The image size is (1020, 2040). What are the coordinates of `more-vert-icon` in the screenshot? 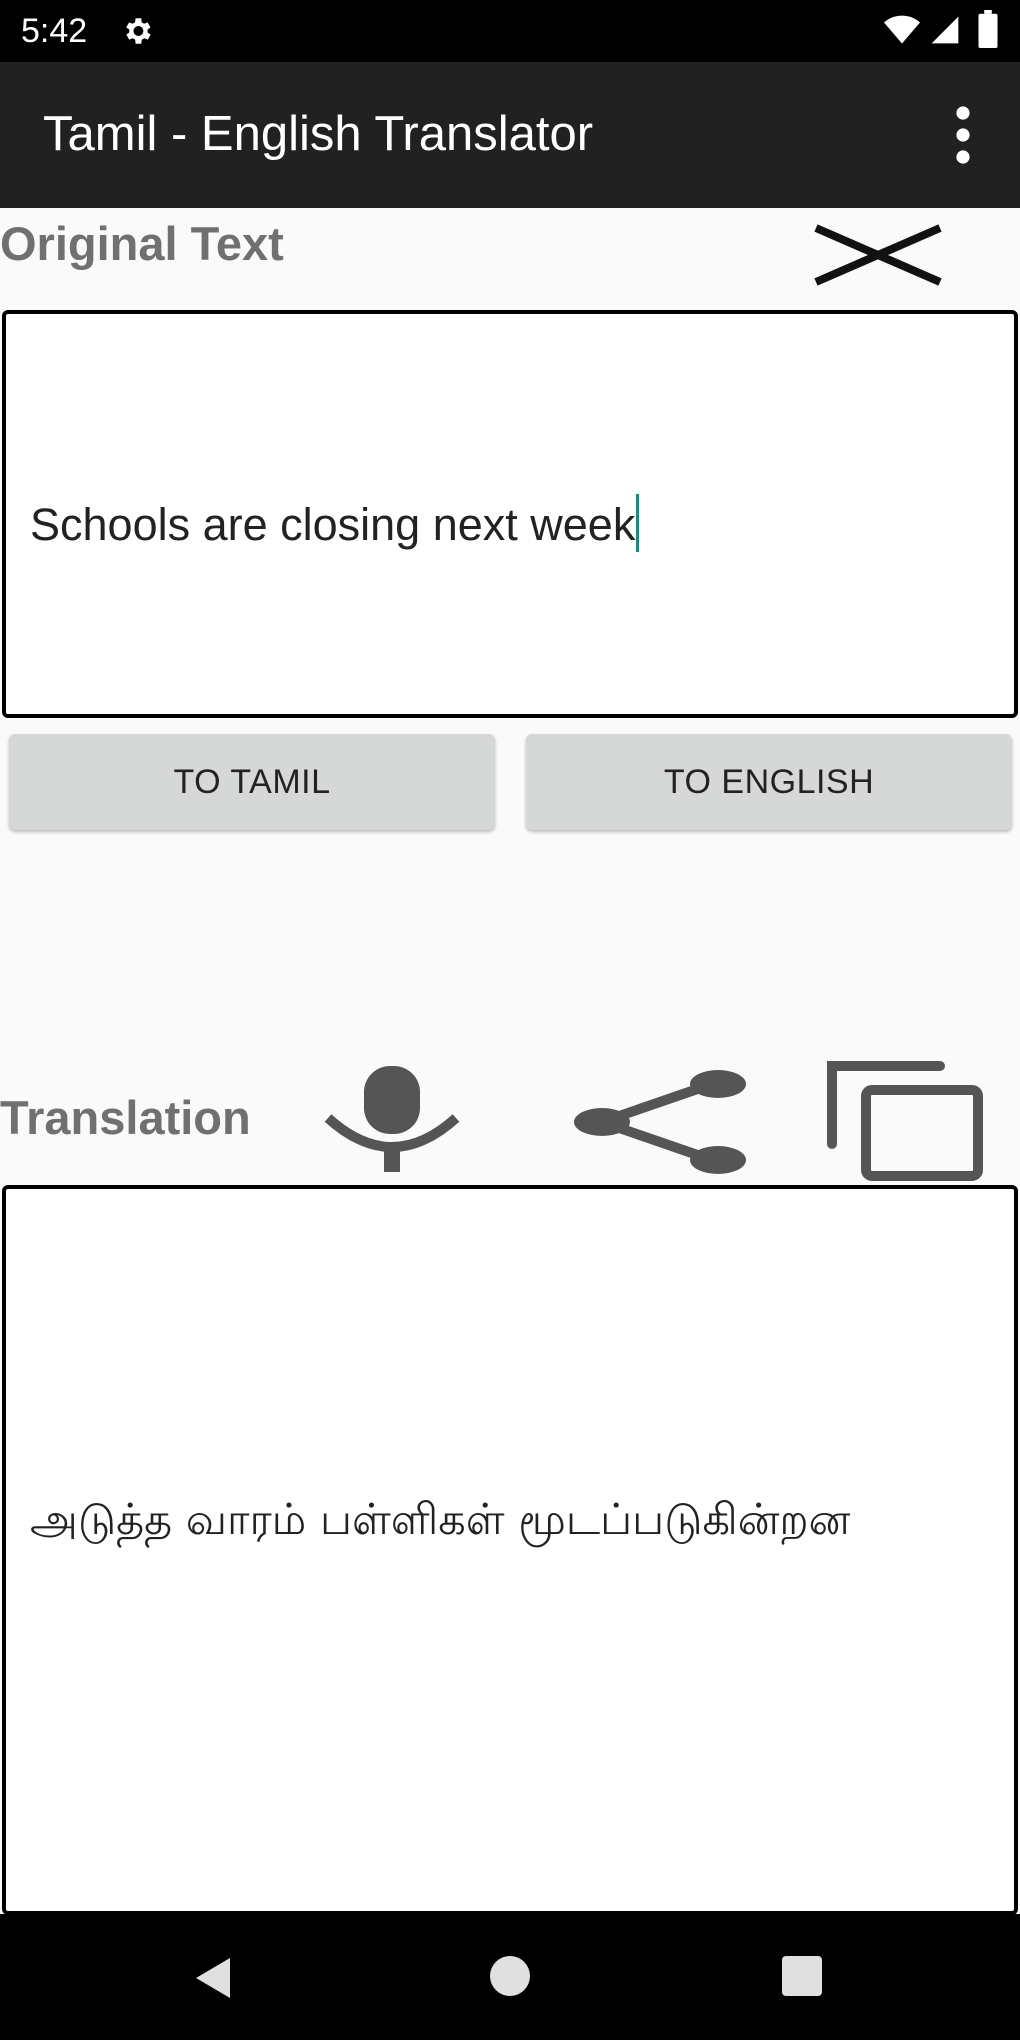 It's located at (963, 135).